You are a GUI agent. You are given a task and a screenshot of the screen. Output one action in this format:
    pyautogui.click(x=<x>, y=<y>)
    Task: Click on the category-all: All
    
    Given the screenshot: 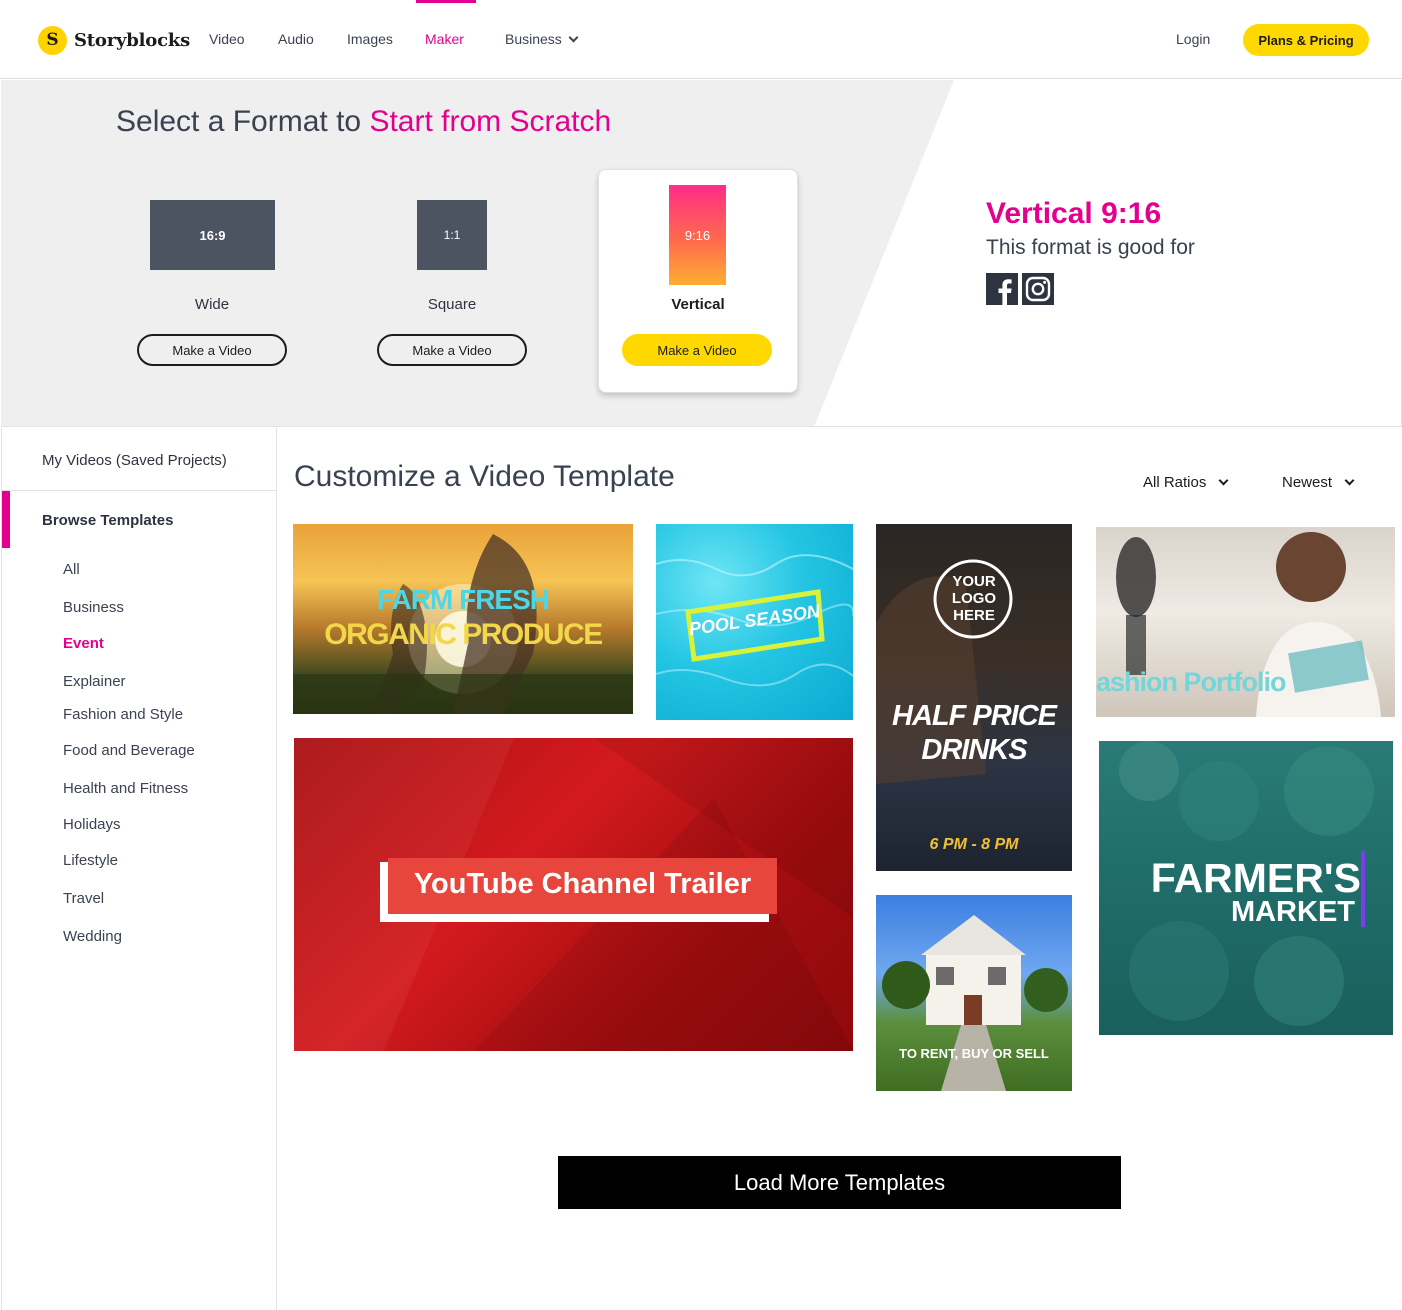 What is the action you would take?
    pyautogui.click(x=71, y=569)
    